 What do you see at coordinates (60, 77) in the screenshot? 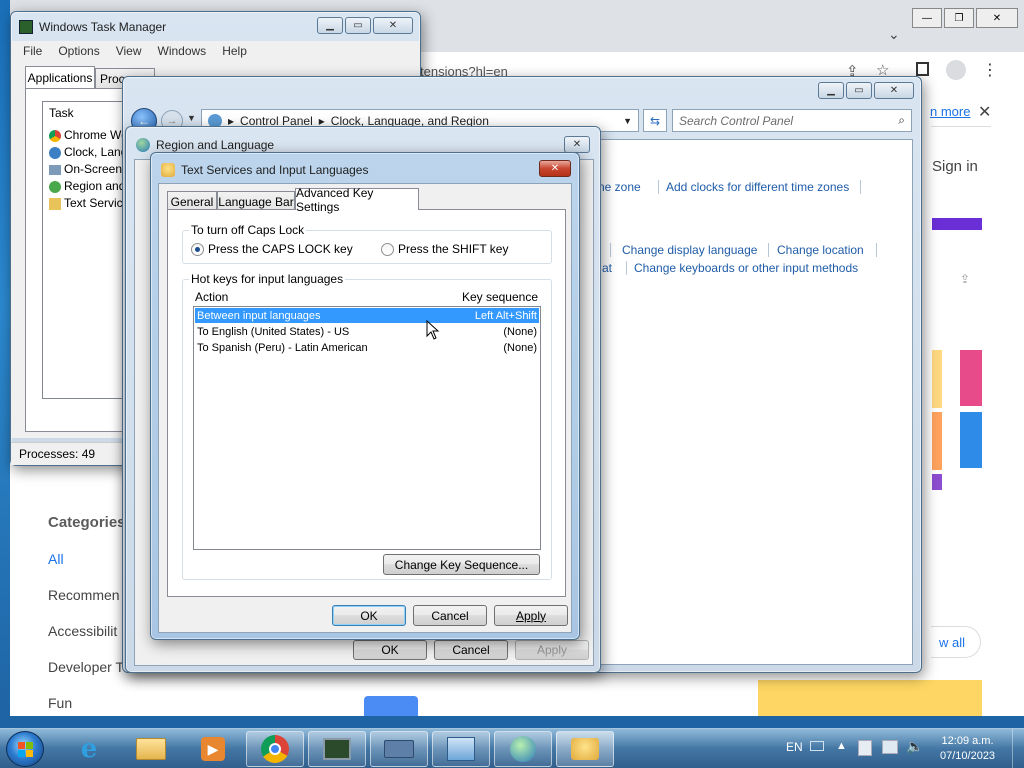
I see `tab-applications: Applications` at bounding box center [60, 77].